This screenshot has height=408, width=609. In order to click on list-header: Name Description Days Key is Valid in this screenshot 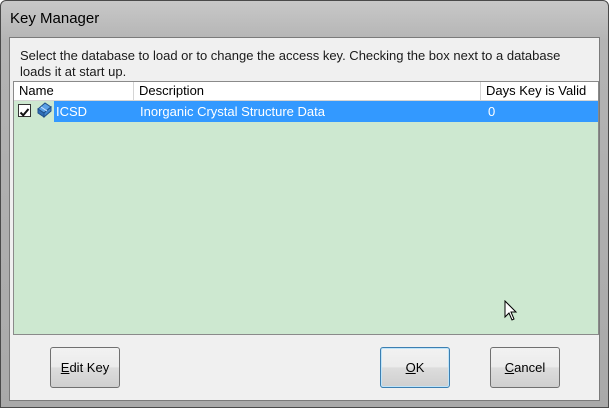, I will do `click(306, 91)`.